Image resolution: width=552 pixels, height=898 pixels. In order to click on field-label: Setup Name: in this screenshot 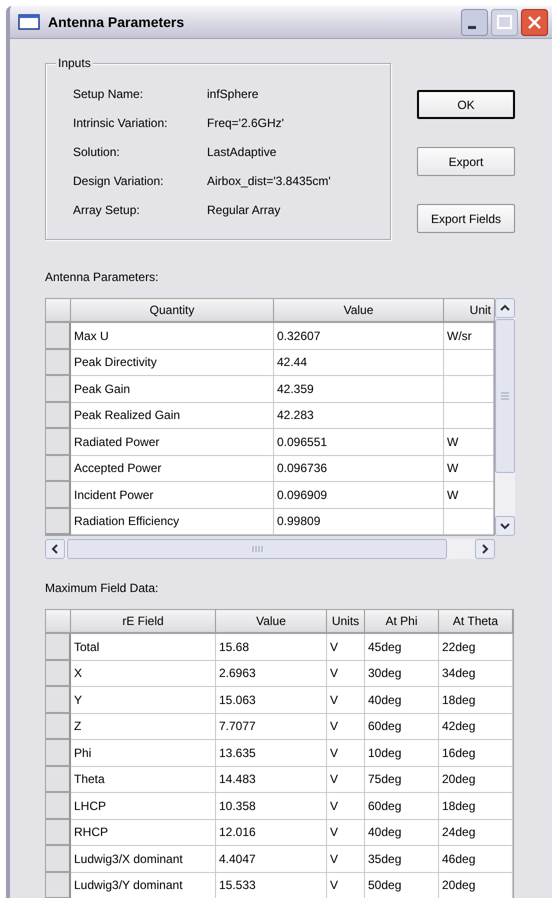, I will do `click(108, 94)`.